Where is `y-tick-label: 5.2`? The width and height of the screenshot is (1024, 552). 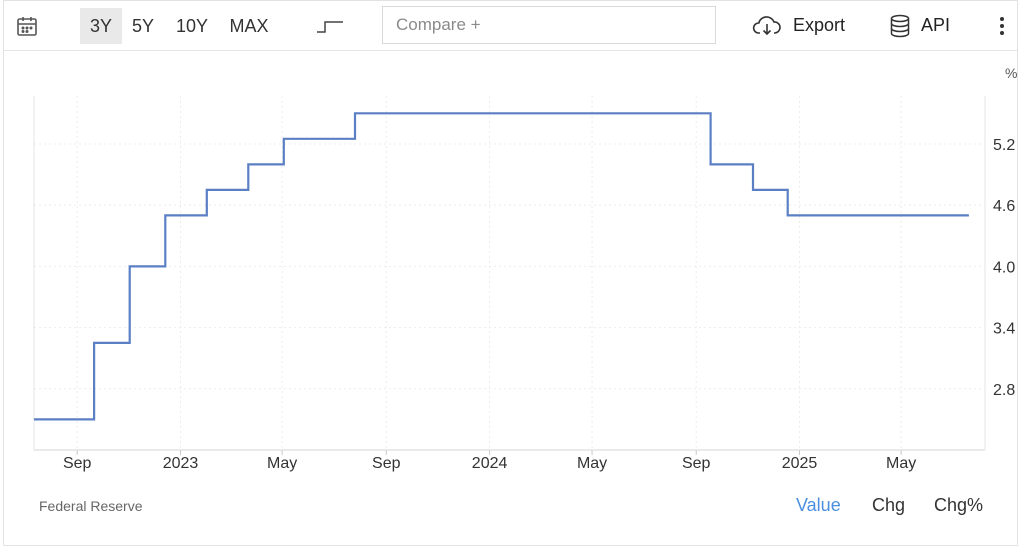
y-tick-label: 5.2 is located at coordinates (1004, 145).